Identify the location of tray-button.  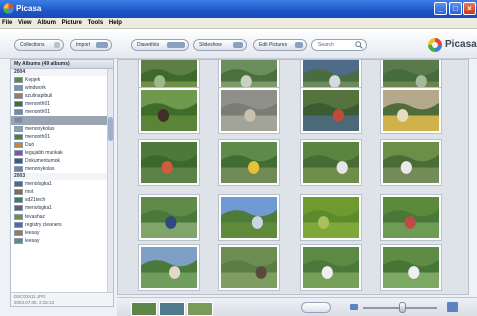
(316, 307).